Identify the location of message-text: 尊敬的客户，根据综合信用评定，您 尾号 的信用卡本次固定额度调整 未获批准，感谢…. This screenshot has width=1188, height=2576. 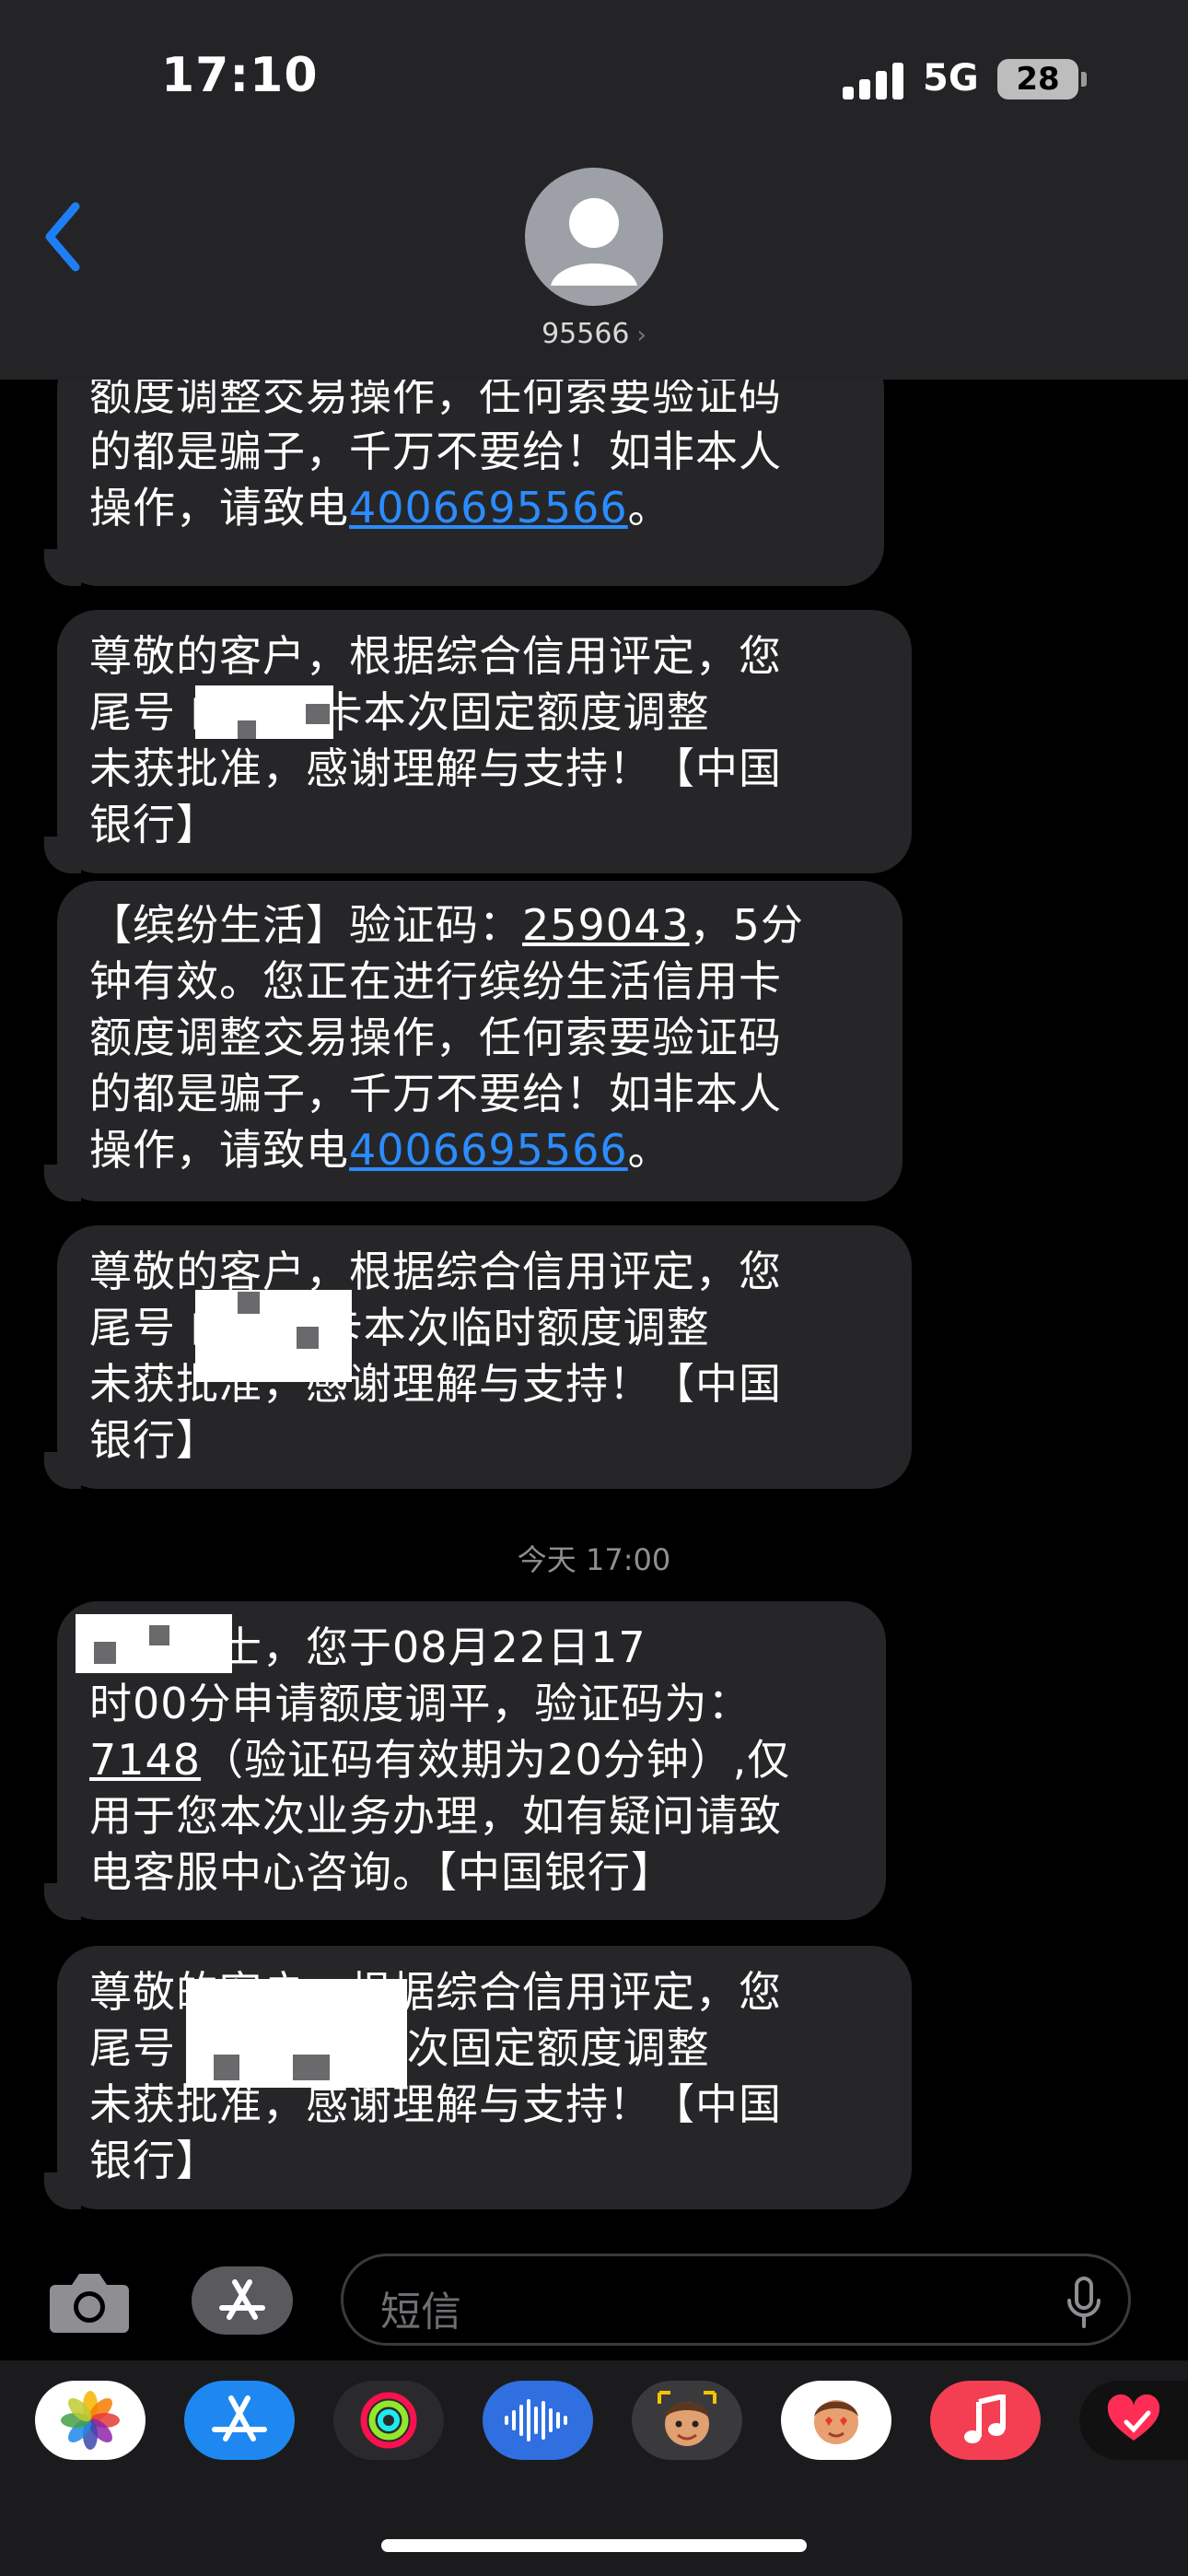
(435, 740).